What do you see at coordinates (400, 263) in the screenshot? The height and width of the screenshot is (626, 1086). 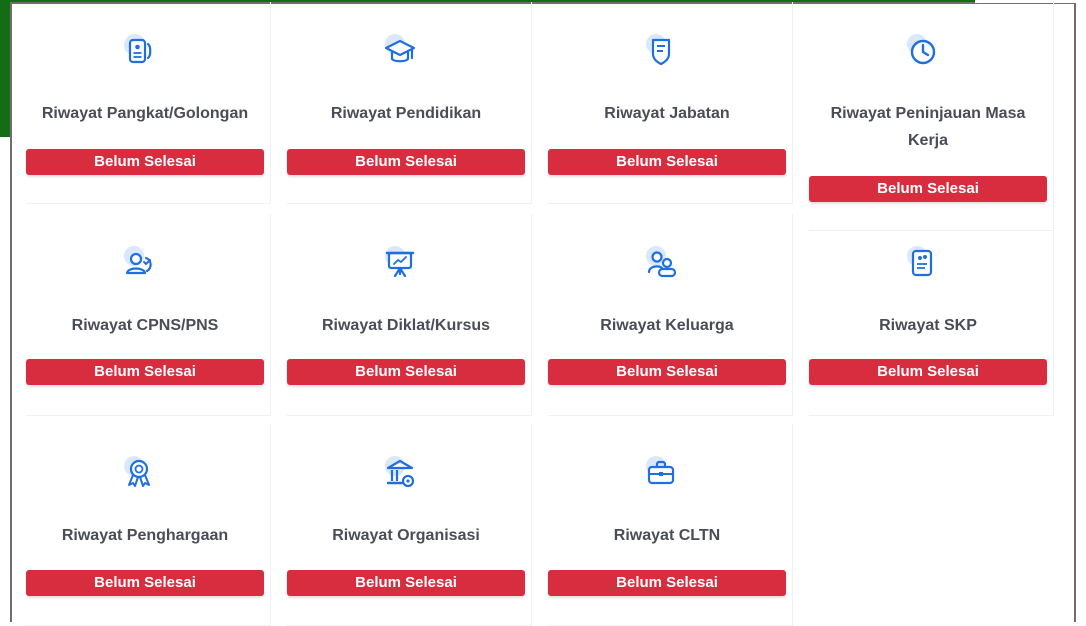 I see `presentation-board-icon` at bounding box center [400, 263].